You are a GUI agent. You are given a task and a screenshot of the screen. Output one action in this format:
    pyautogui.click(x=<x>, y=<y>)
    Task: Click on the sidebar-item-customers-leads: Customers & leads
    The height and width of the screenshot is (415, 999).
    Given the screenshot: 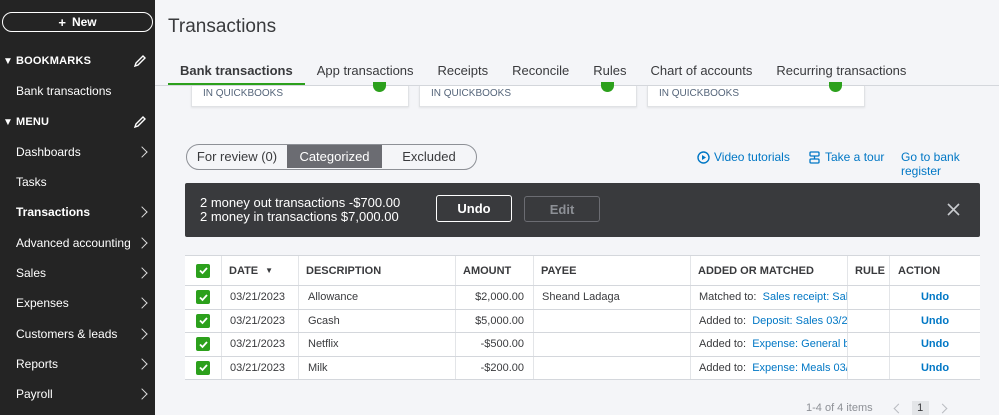 What is the action you would take?
    pyautogui.click(x=77, y=334)
    